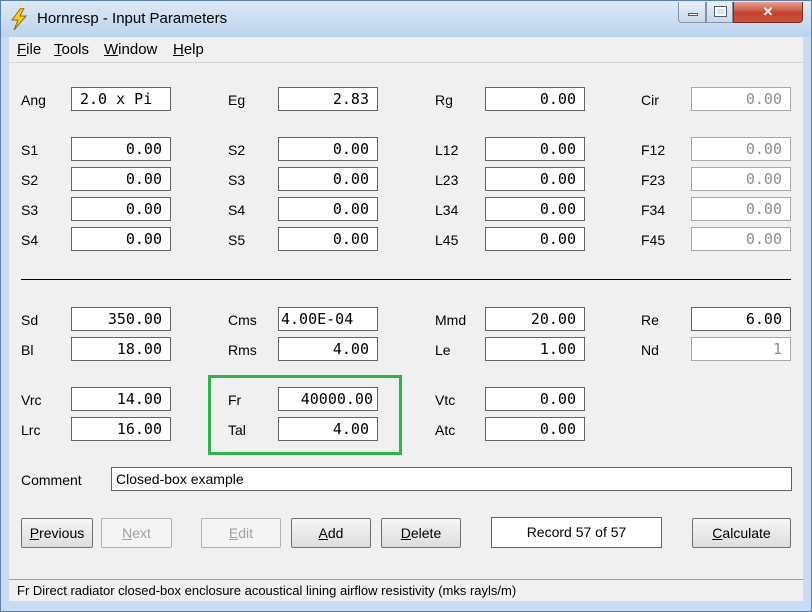  I want to click on f45-field: 0.00, so click(741, 239).